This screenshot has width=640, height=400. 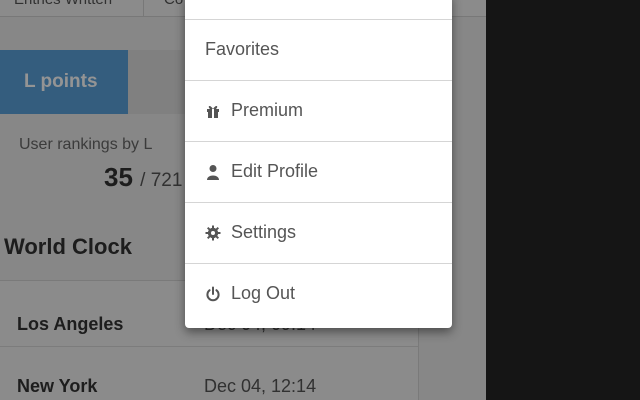 I want to click on gift-icon, so click(x=214, y=111).